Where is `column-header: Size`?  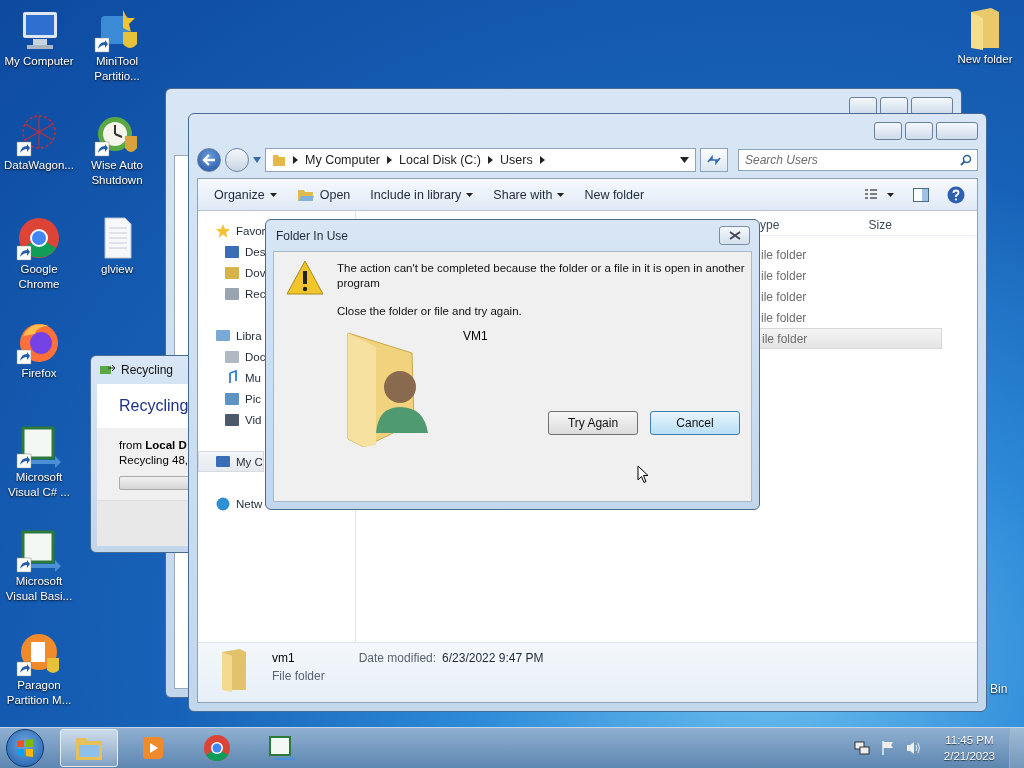 column-header: Size is located at coordinates (922, 225).